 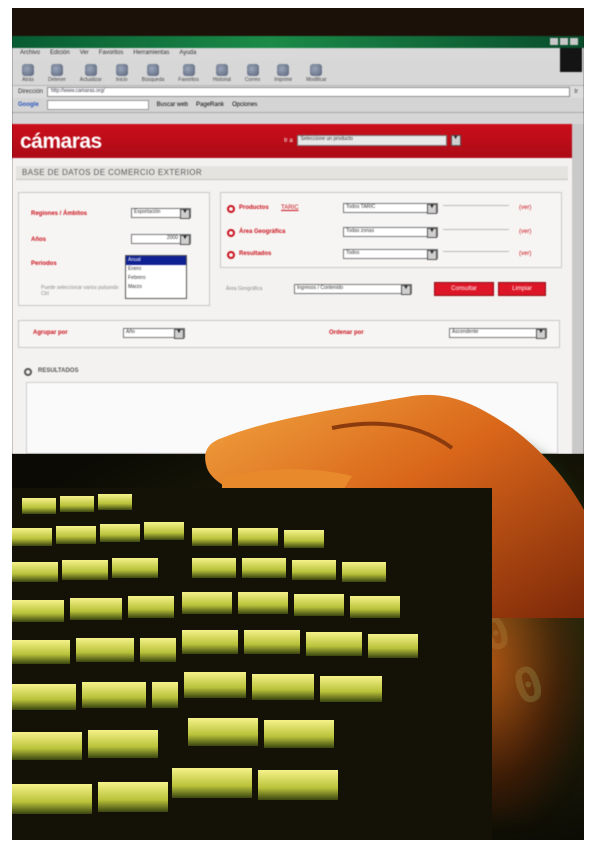 What do you see at coordinates (353, 253) in the screenshot?
I see `result-value: Todos` at bounding box center [353, 253].